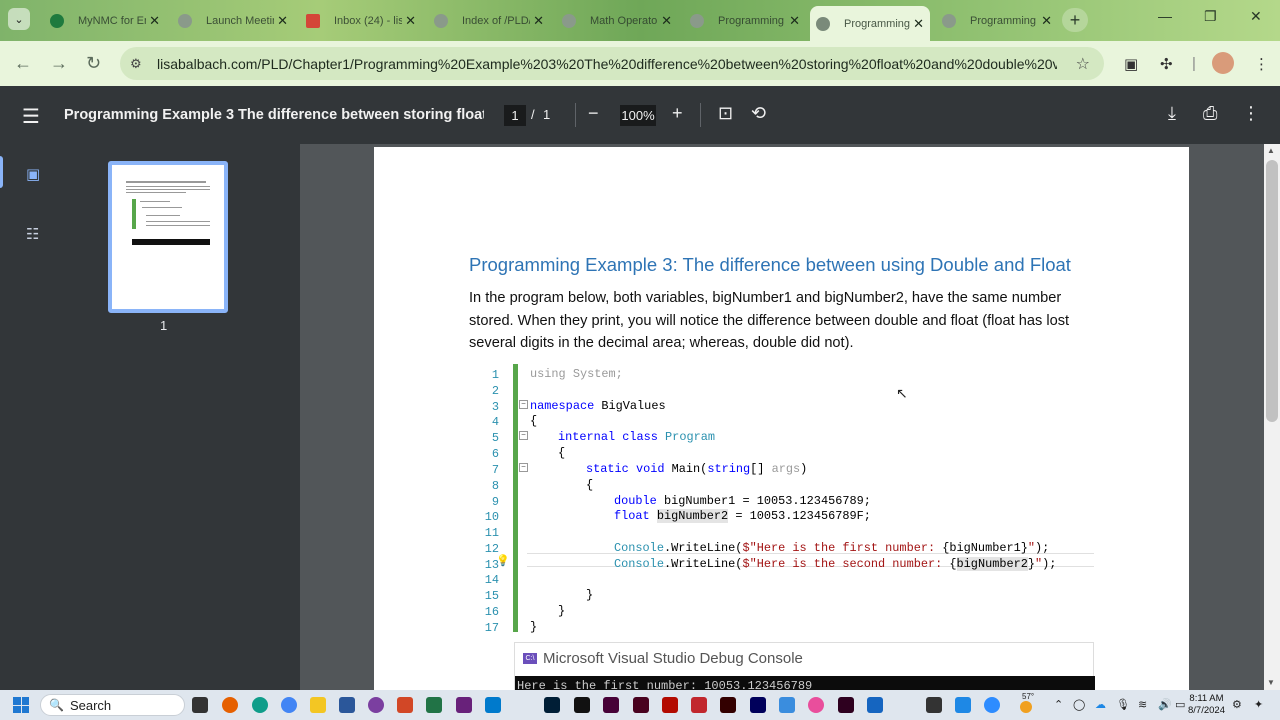 Image resolution: width=1280 pixels, height=720 pixels. Describe the element at coordinates (1083, 64) in the screenshot. I see `bookmark-star-icon: ☆` at that location.